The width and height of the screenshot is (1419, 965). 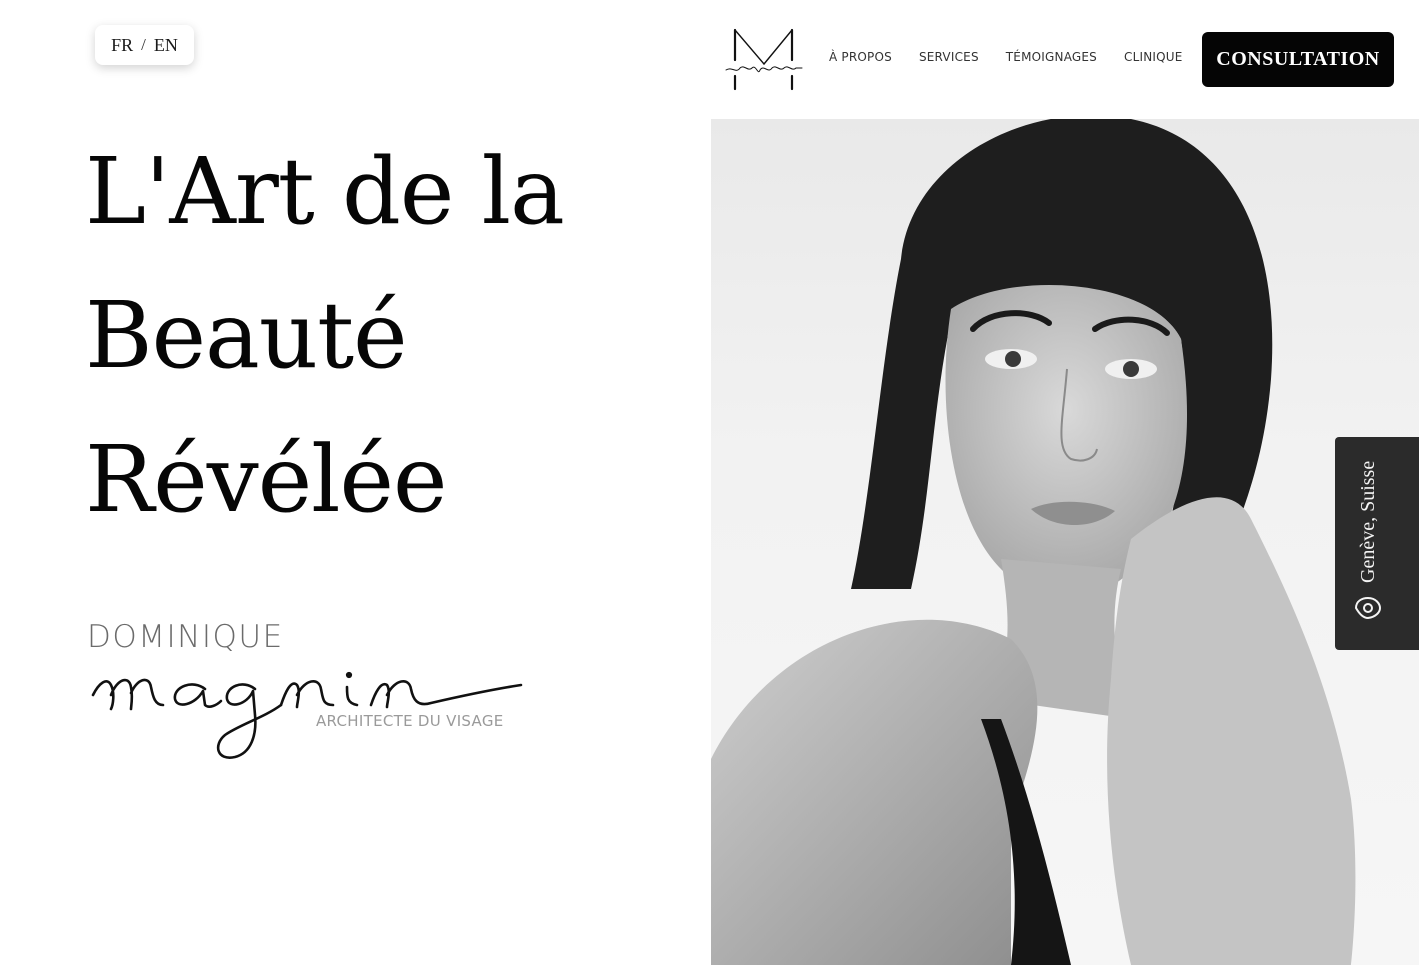 I want to click on nav-item-about: À PROPOS, so click(x=860, y=57).